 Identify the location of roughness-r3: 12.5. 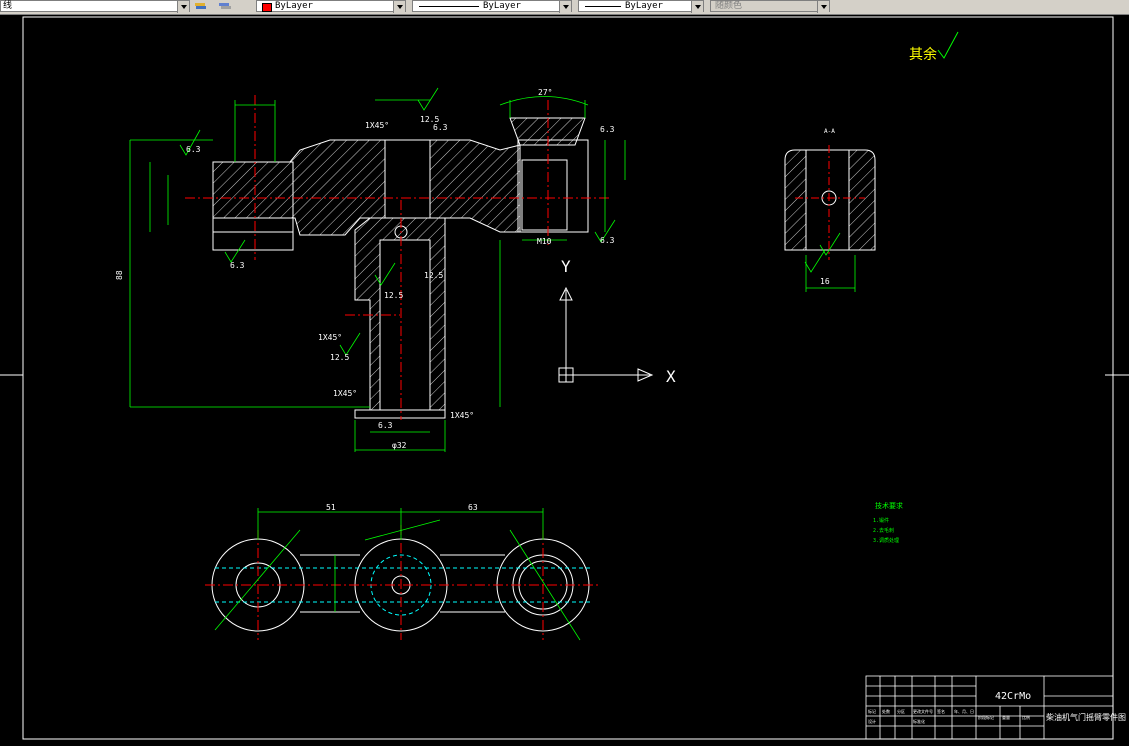
(339, 357).